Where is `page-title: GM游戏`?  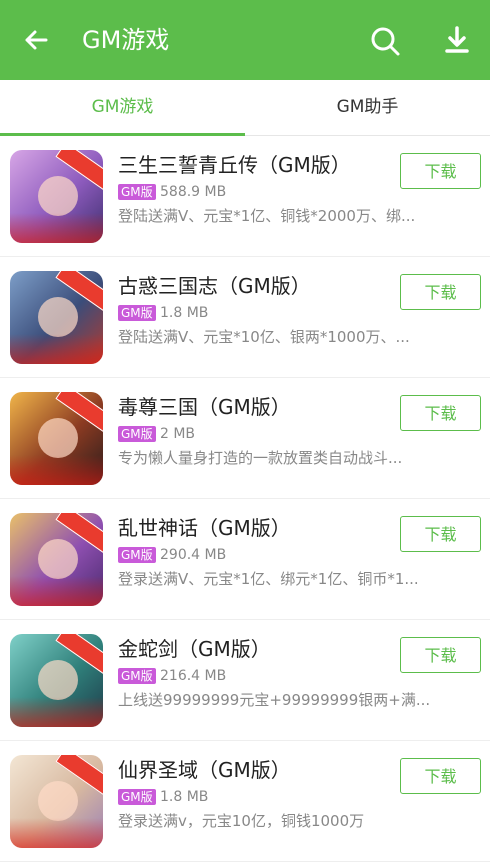 page-title: GM游戏 is located at coordinates (126, 40).